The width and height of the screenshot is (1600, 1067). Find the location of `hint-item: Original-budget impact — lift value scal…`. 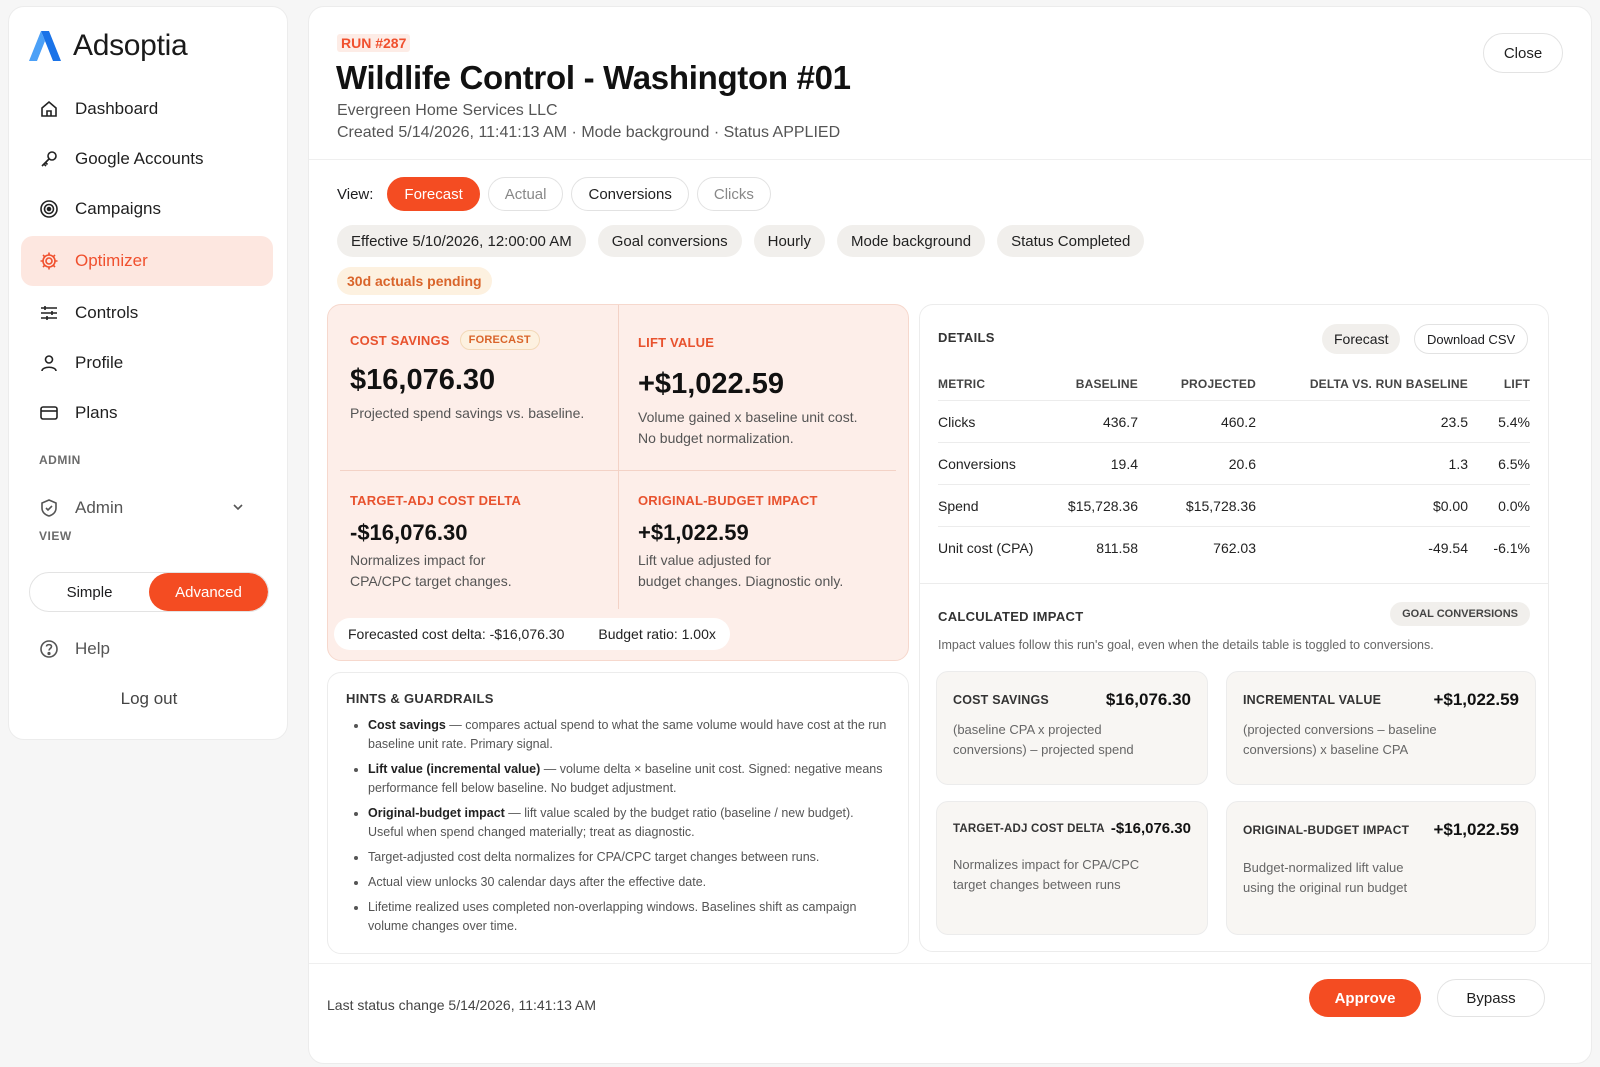

hint-item: Original-budget impact — lift value scal… is located at coordinates (629, 823).